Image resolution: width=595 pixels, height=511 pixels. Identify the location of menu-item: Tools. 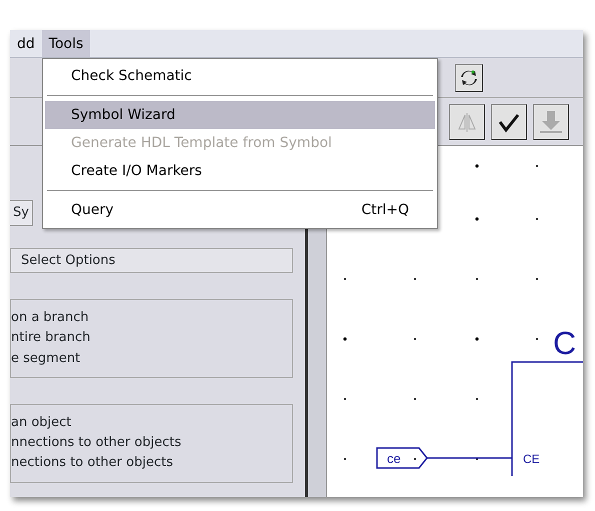
(66, 43).